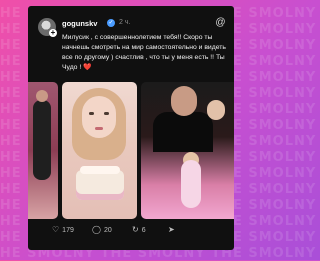  I want to click on skater-head, so click(42, 96).